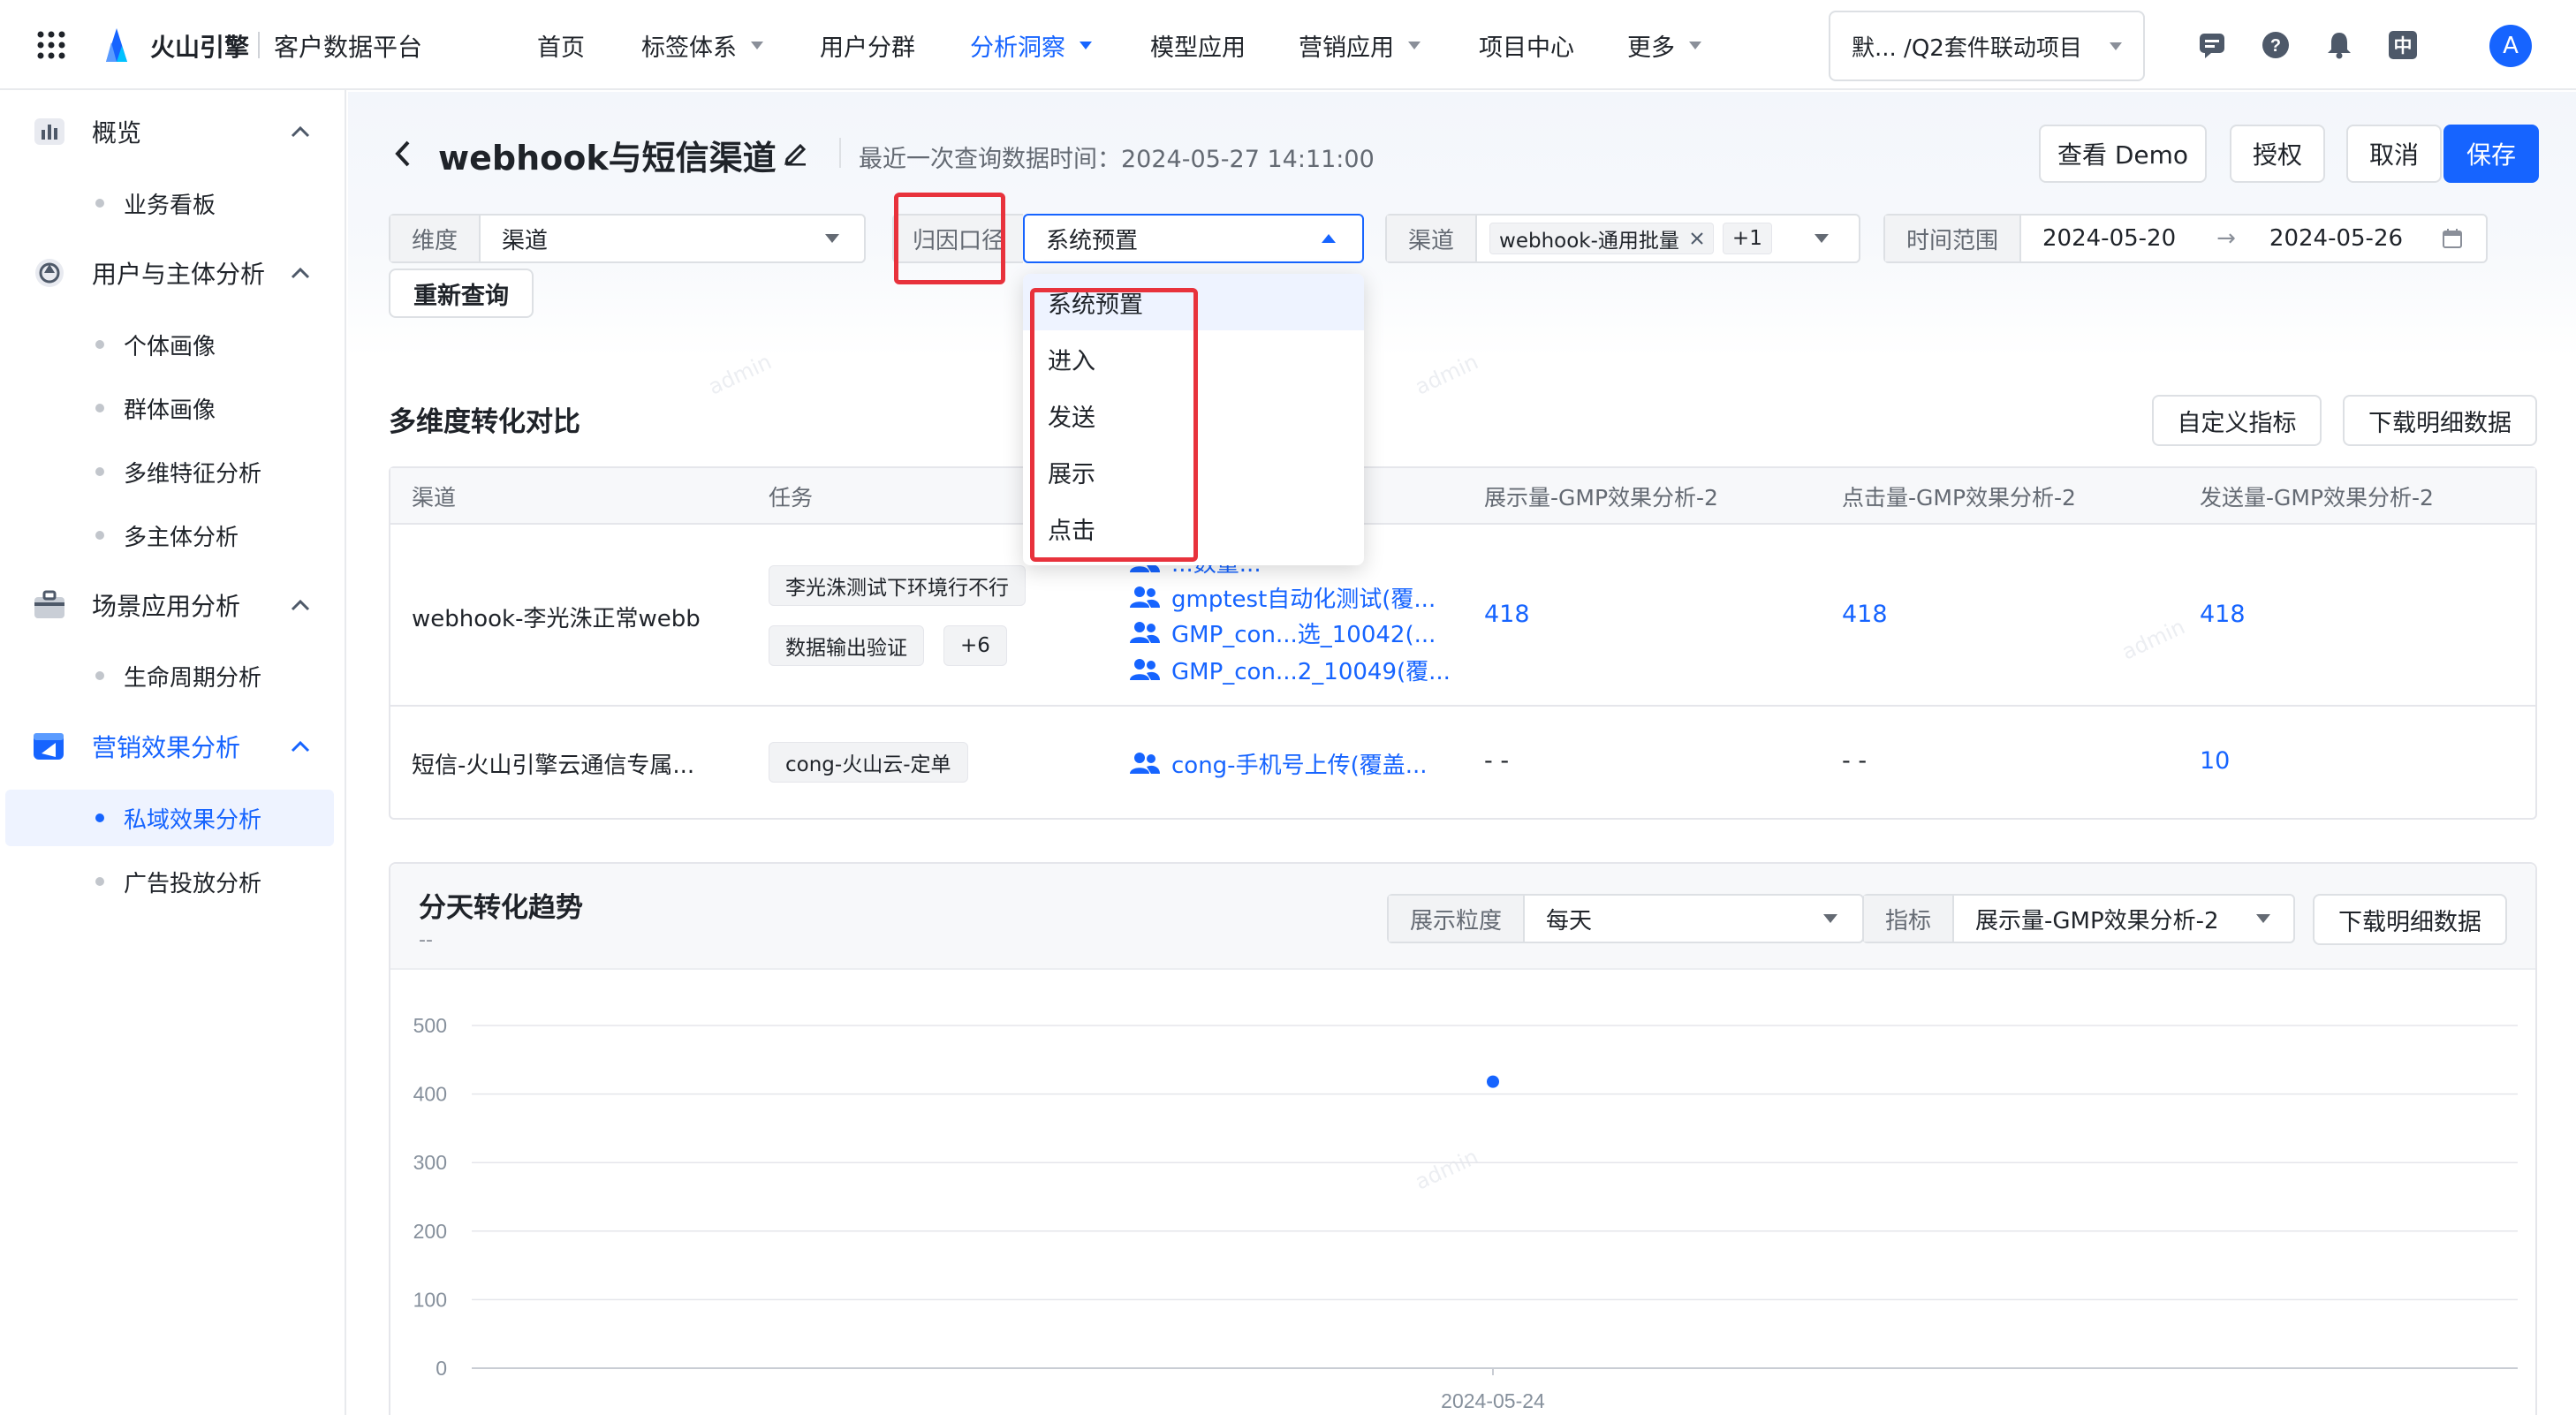 This screenshot has width=2576, height=1415. Describe the element at coordinates (403, 153) in the screenshot. I see `back-arrow-icon` at that location.